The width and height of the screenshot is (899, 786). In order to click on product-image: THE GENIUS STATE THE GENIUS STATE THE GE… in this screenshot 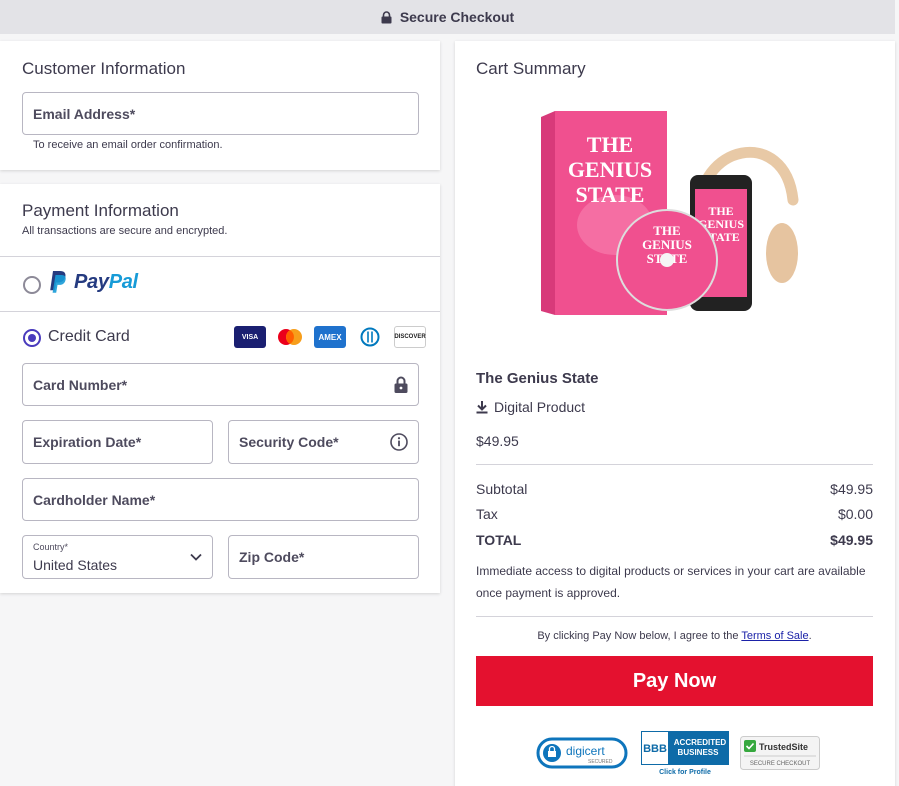, I will do `click(670, 213)`.